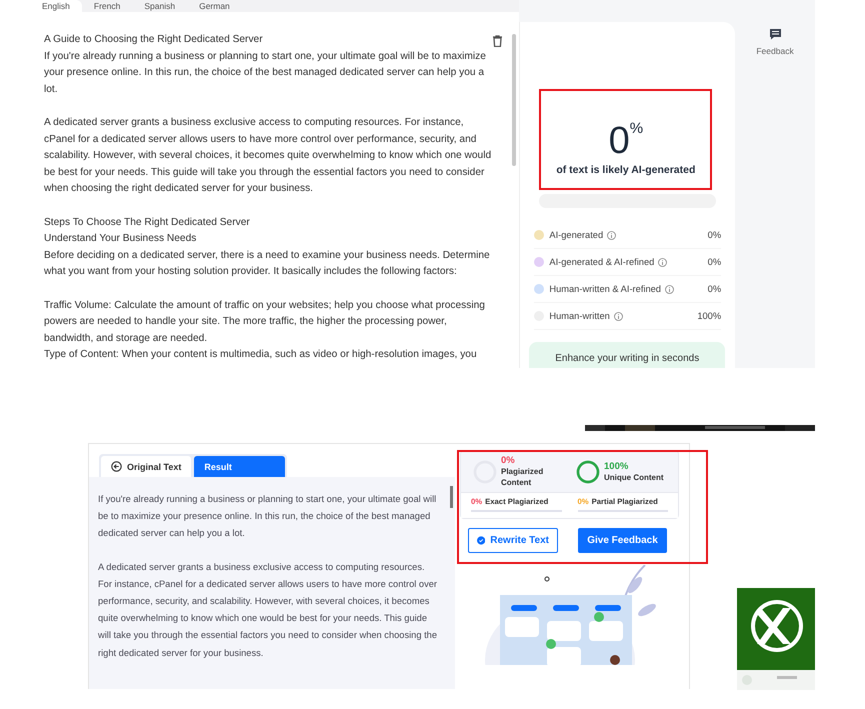 The width and height of the screenshot is (865, 709). Describe the element at coordinates (56, 6) in the screenshot. I see `language-tab: English` at that location.